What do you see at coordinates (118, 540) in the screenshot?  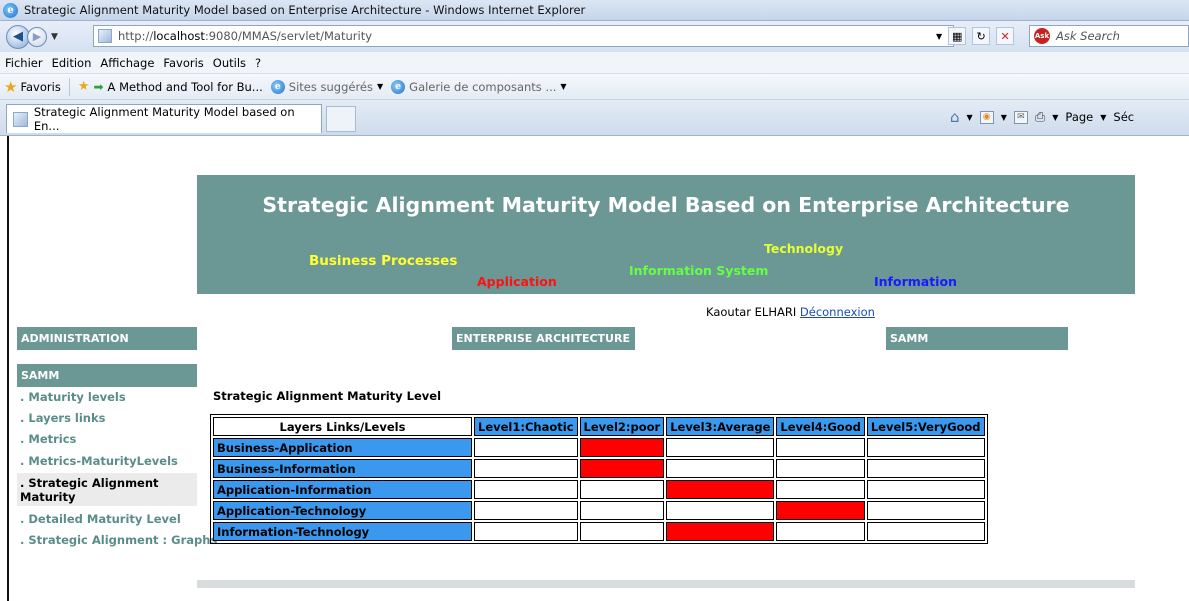 I see `sidebar-item-strategic-alignment-graphs: . Strategic Alignment : Graphs` at bounding box center [118, 540].